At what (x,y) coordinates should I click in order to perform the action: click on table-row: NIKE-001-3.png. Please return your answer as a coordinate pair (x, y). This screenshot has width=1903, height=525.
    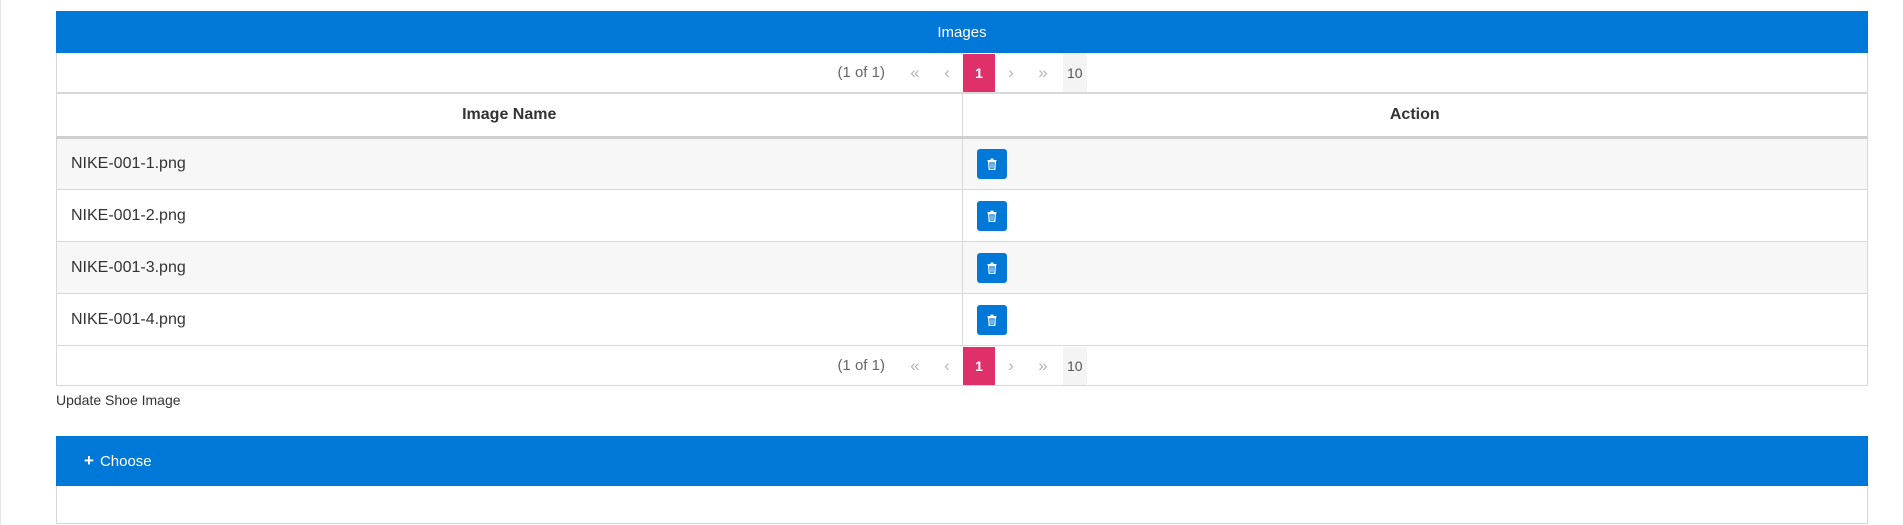
    Looking at the image, I should click on (962, 267).